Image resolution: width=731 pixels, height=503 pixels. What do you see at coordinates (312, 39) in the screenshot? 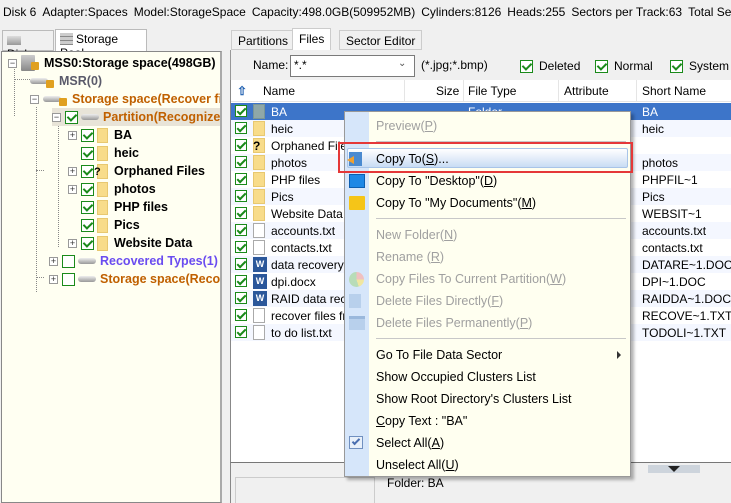
I see `tab-files: Files` at bounding box center [312, 39].